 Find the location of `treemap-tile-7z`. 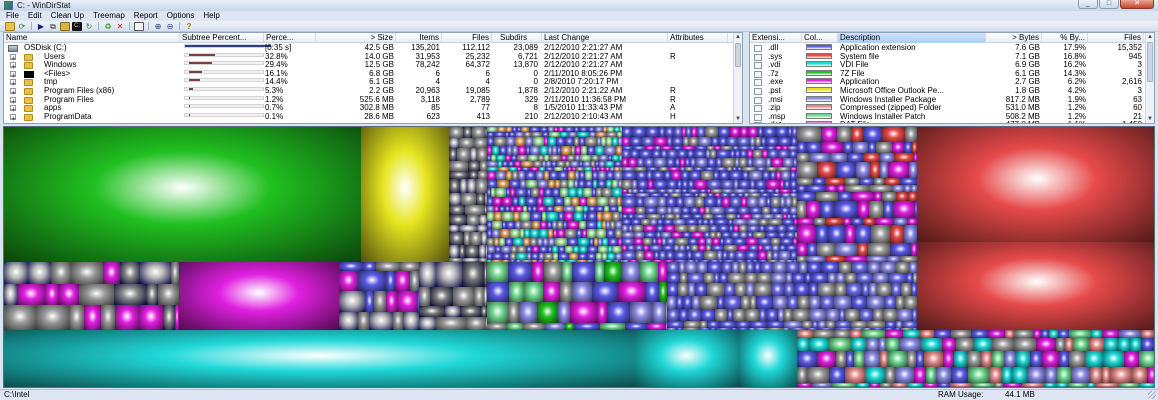

treemap-tile-7z is located at coordinates (182, 194).